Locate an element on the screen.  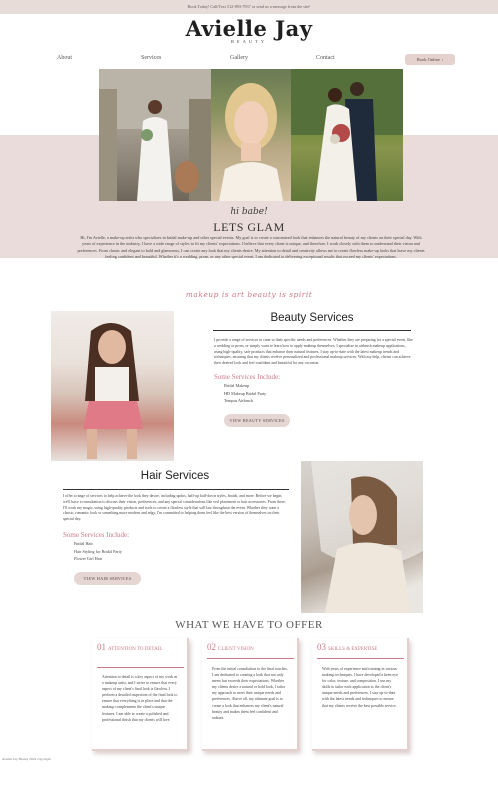
tagline: makeup is art beauty is spirit is located at coordinates (249, 294).